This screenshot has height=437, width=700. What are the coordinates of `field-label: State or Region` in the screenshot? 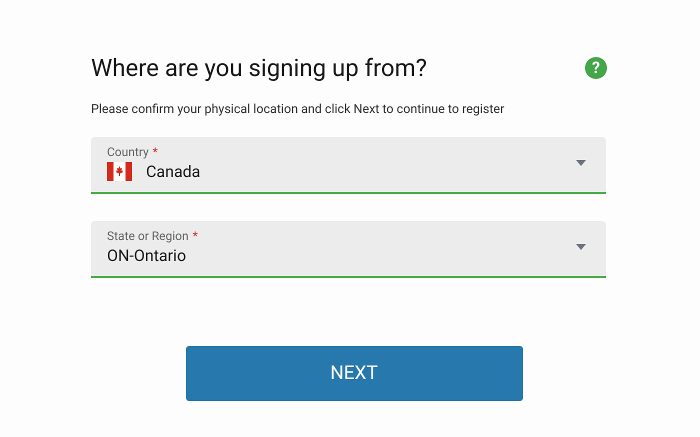 It's located at (148, 235).